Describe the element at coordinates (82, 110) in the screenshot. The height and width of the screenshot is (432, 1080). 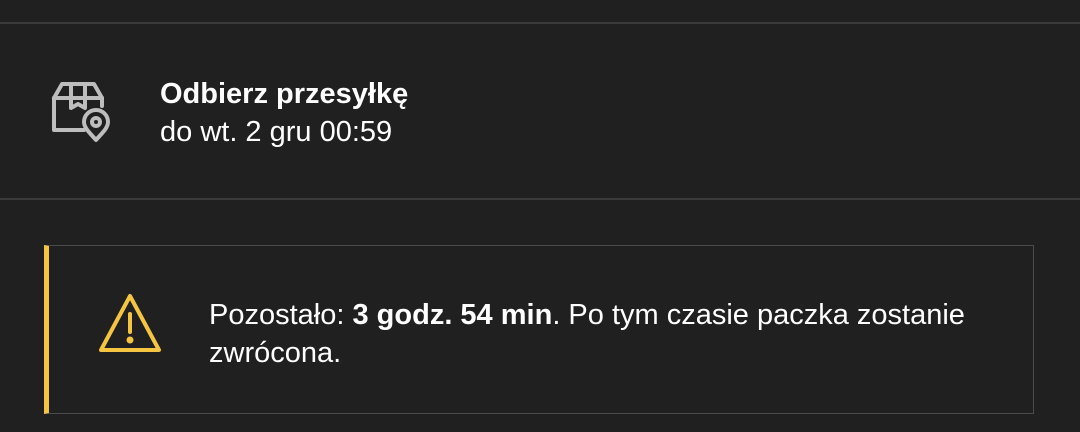
I see `package-location-icon` at that location.